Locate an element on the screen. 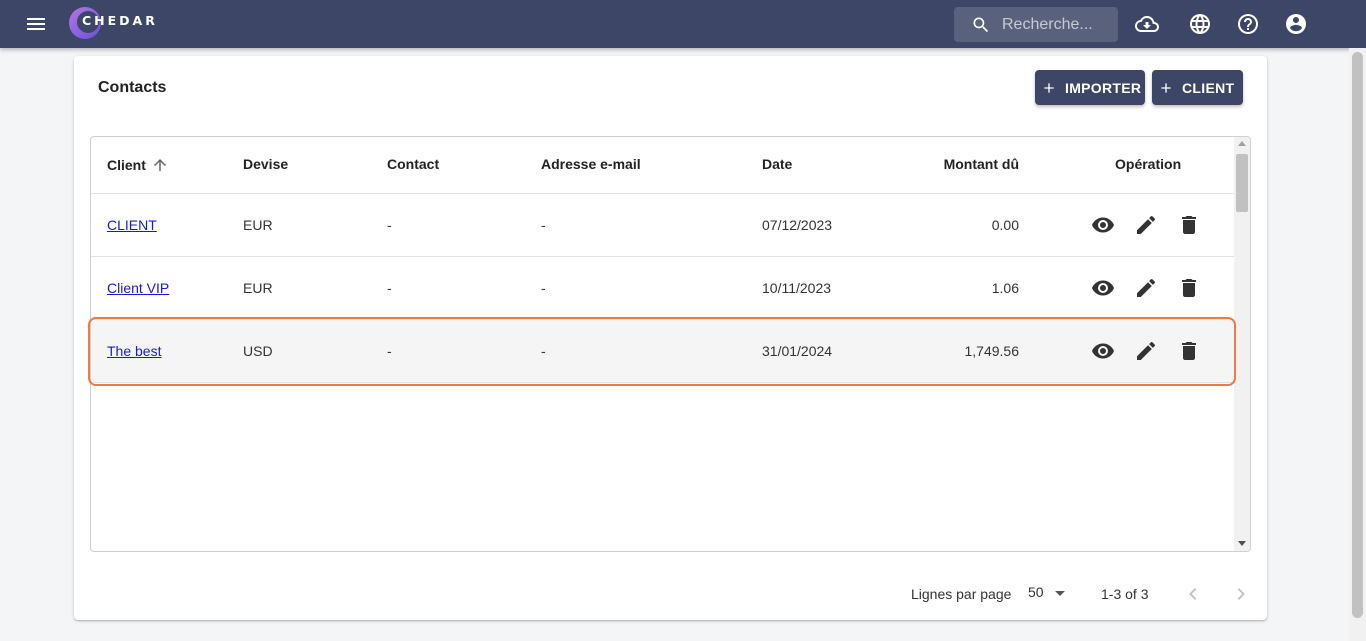 This screenshot has width=1366, height=641. add-client-button-label: CLIENT is located at coordinates (1208, 87).